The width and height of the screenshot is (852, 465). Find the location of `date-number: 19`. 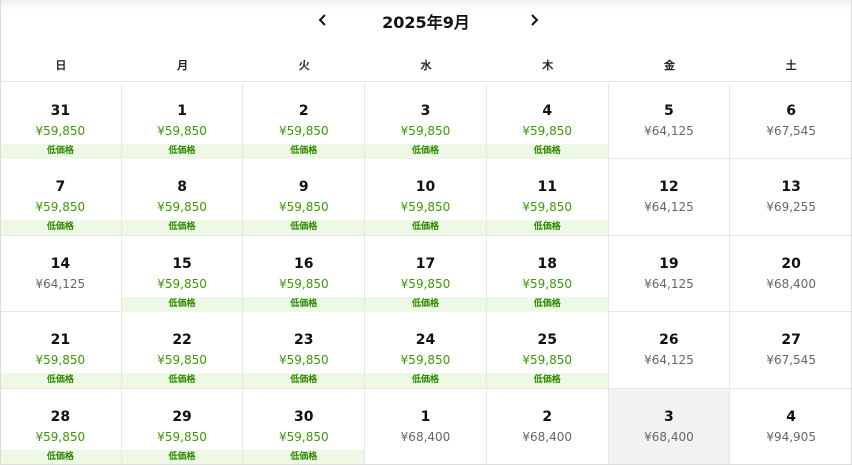

date-number: 19 is located at coordinates (669, 263).